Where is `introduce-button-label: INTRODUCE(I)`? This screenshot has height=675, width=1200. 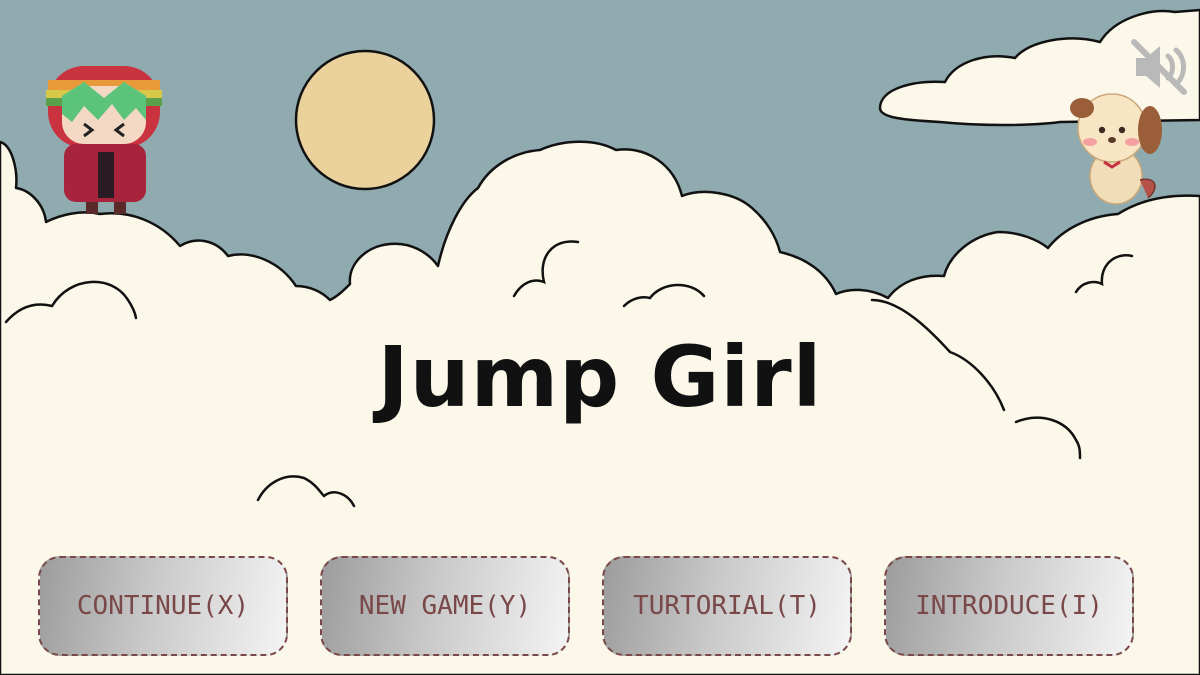 introduce-button-label: INTRODUCE(I) is located at coordinates (1009, 606).